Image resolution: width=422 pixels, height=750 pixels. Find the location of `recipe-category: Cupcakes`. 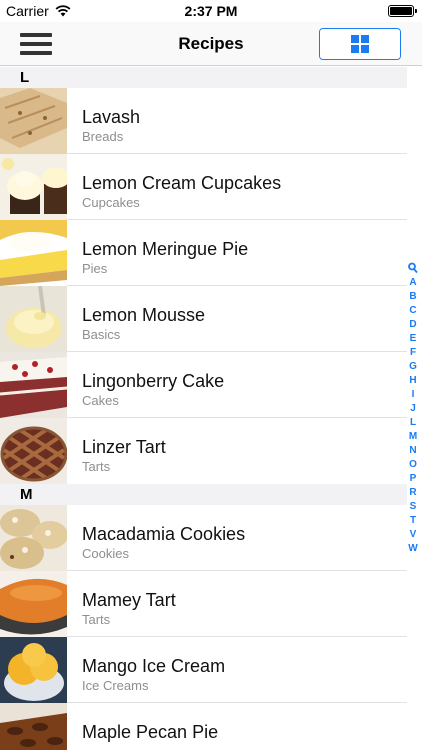

recipe-category: Cupcakes is located at coordinates (111, 202).